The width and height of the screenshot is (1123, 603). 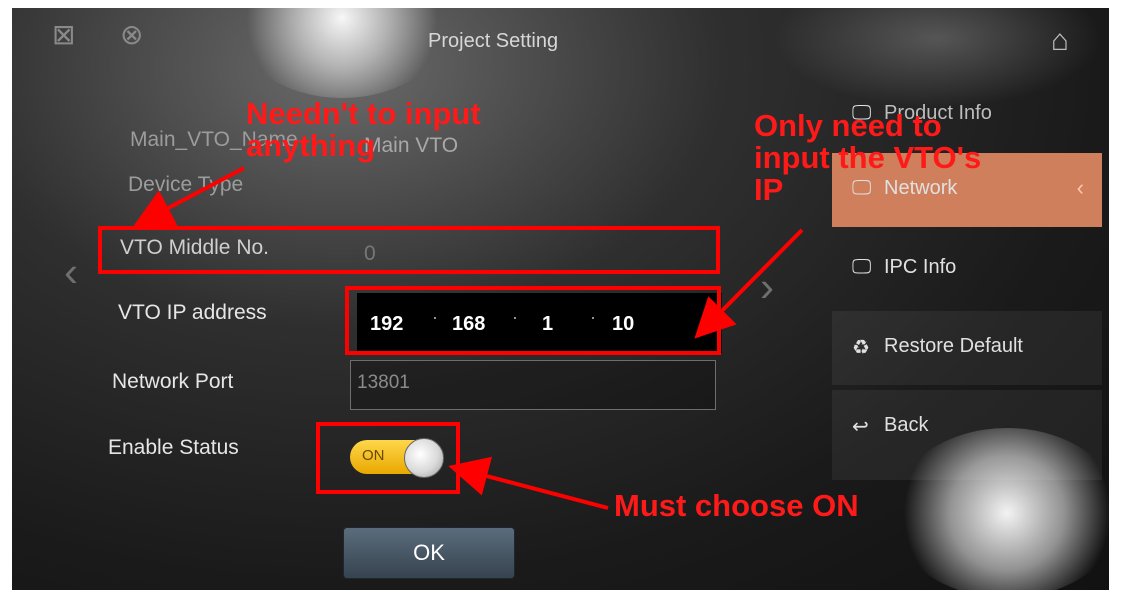 I want to click on arrow-to-toggle, so click(x=528, y=483).